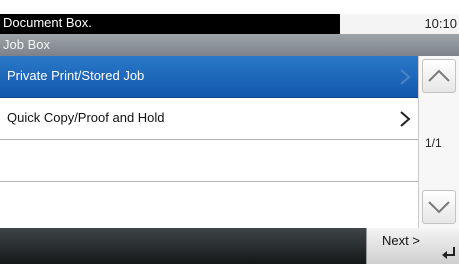 The image size is (459, 264). I want to click on next-button: Next >, so click(412, 246).